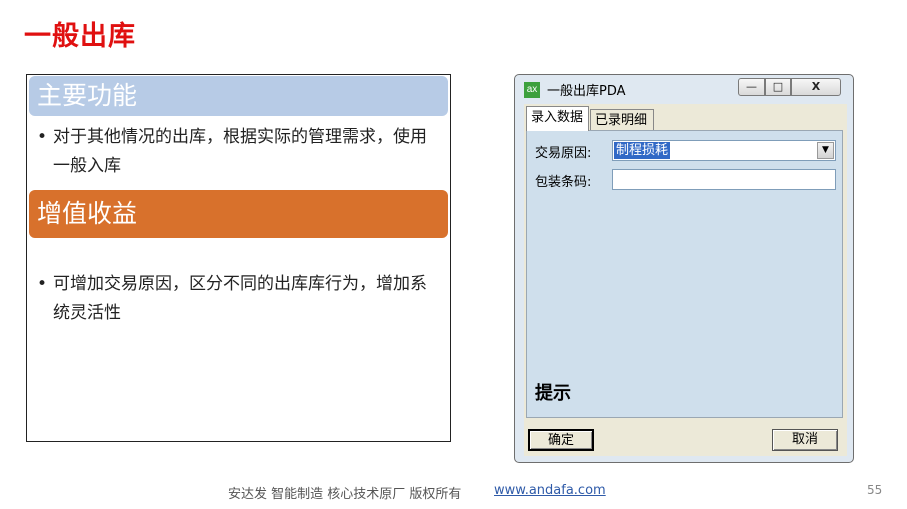  What do you see at coordinates (561, 440) in the screenshot?
I see `confirm-button: 确定` at bounding box center [561, 440].